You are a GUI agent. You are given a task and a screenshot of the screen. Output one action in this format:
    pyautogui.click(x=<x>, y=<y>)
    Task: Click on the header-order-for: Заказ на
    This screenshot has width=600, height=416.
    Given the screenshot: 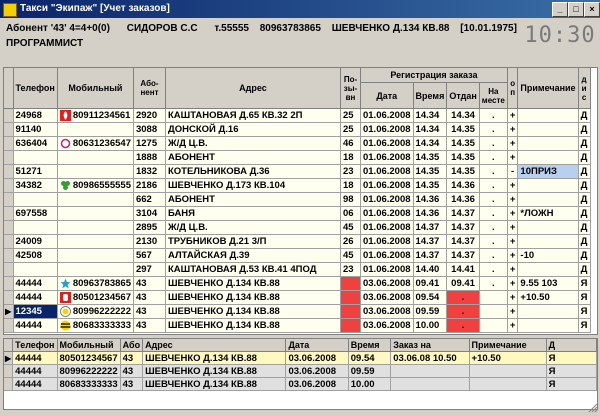 What is the action you would take?
    pyautogui.click(x=430, y=345)
    